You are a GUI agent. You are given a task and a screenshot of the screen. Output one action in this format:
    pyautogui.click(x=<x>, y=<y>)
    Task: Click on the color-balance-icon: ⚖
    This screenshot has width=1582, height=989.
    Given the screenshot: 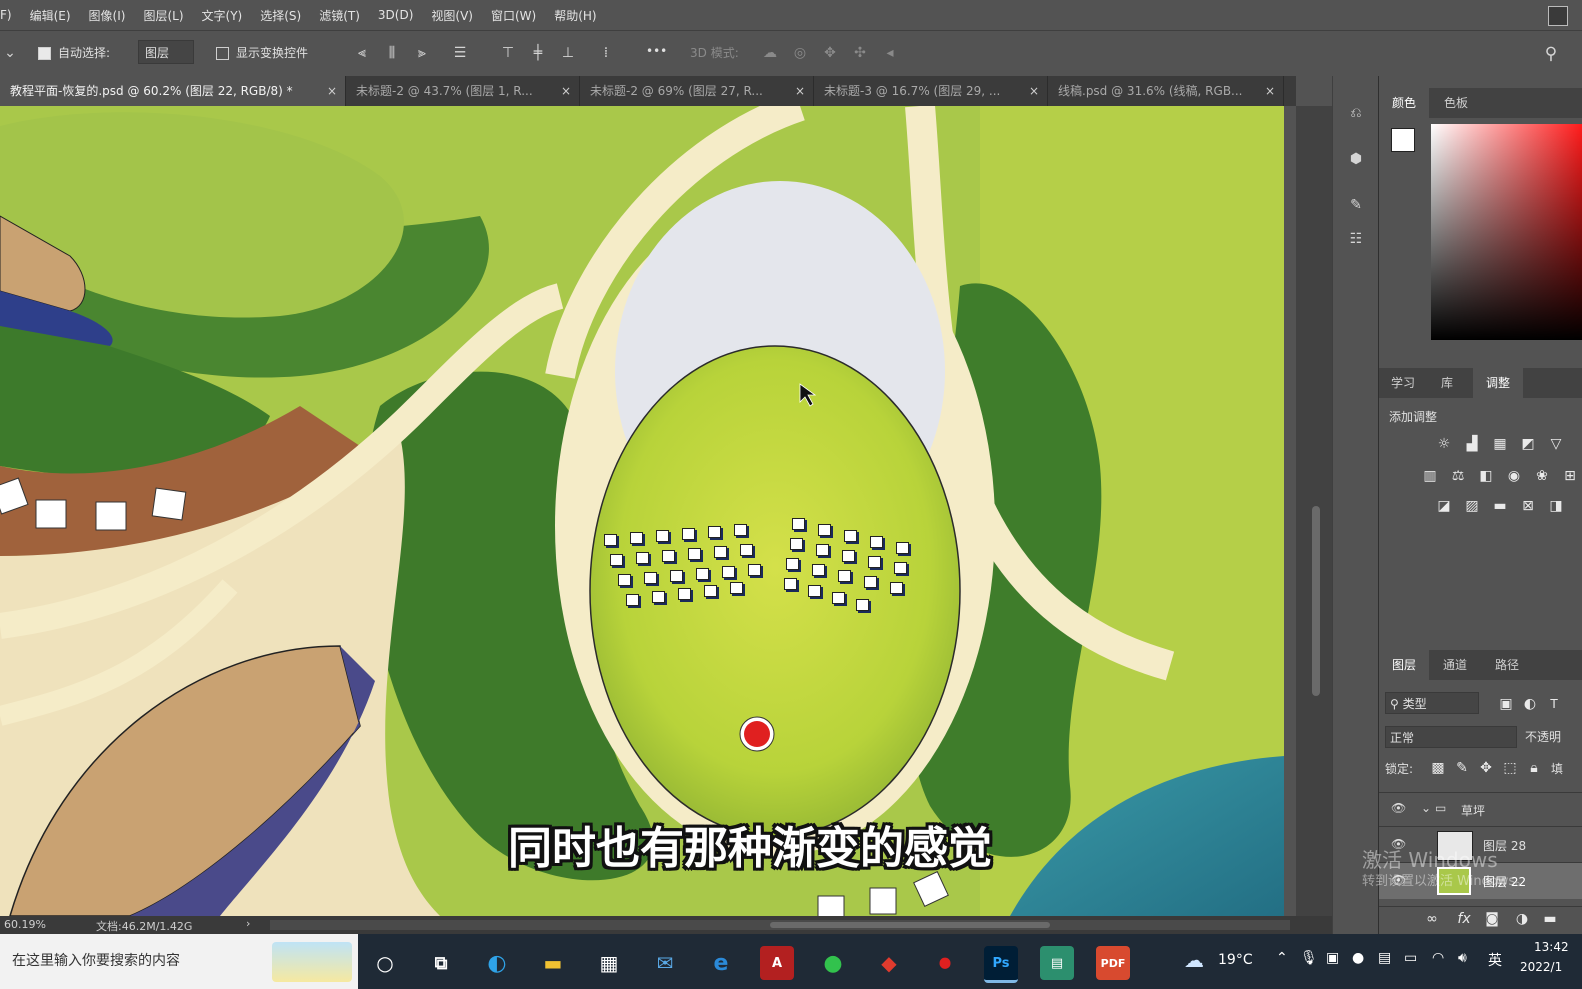 What is the action you would take?
    pyautogui.click(x=1458, y=476)
    